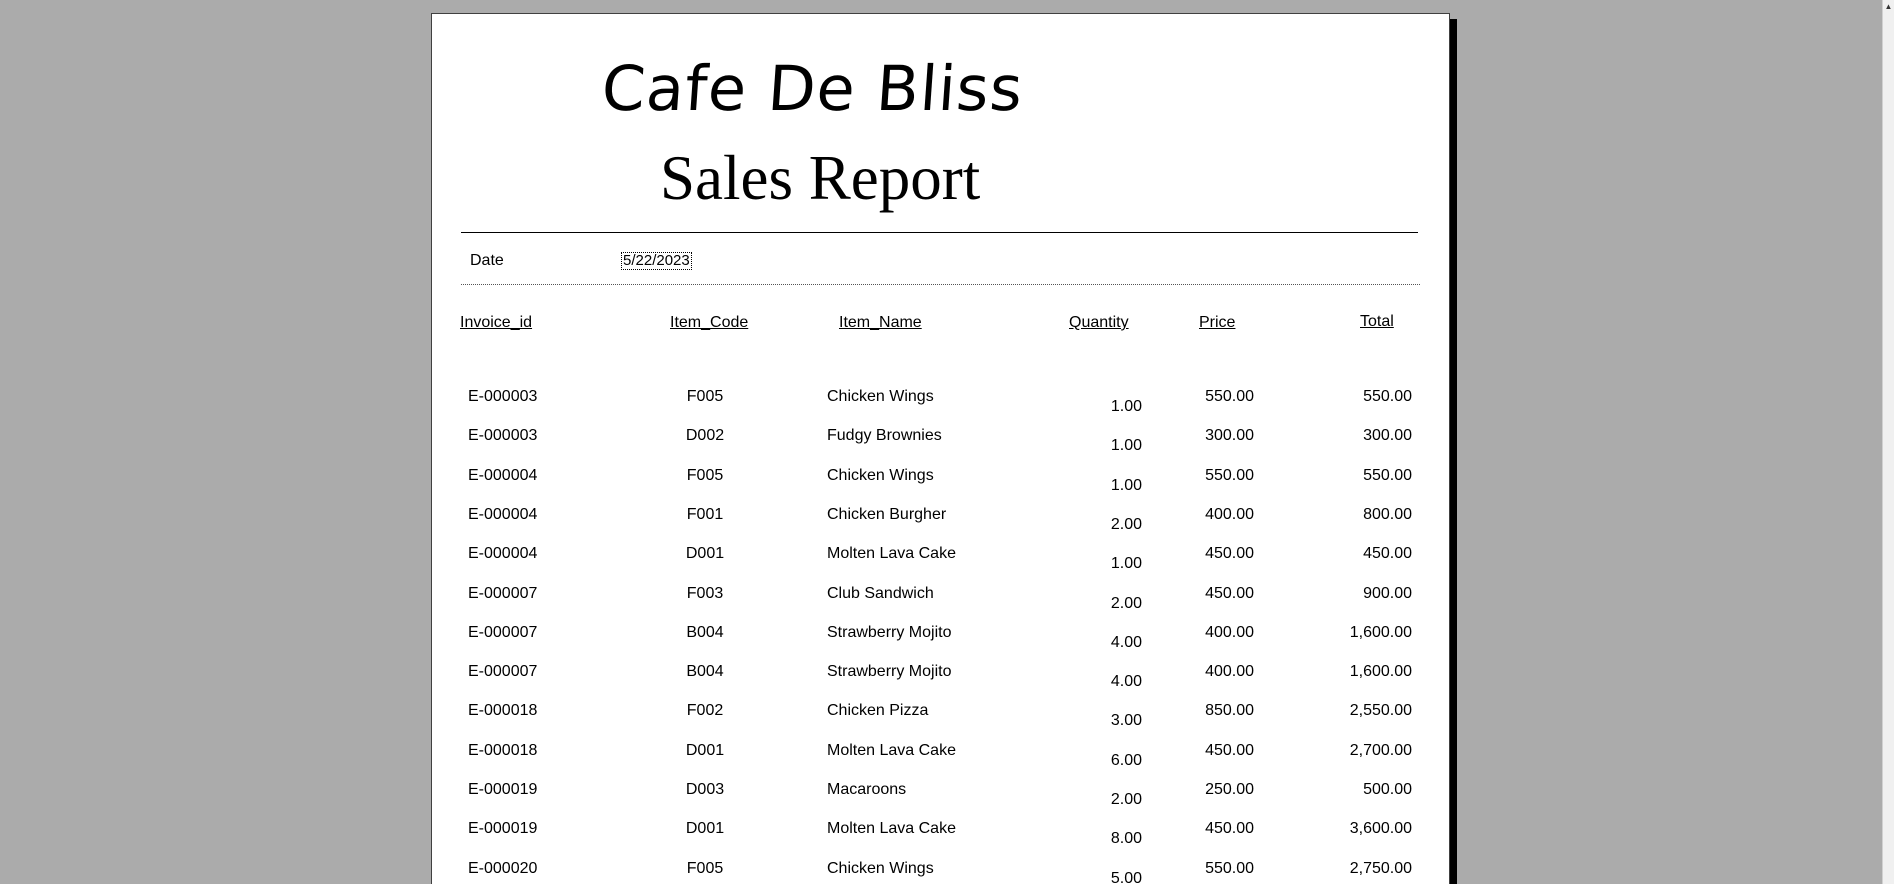  What do you see at coordinates (1229, 789) in the screenshot?
I see `cell-price: 250.00` at bounding box center [1229, 789].